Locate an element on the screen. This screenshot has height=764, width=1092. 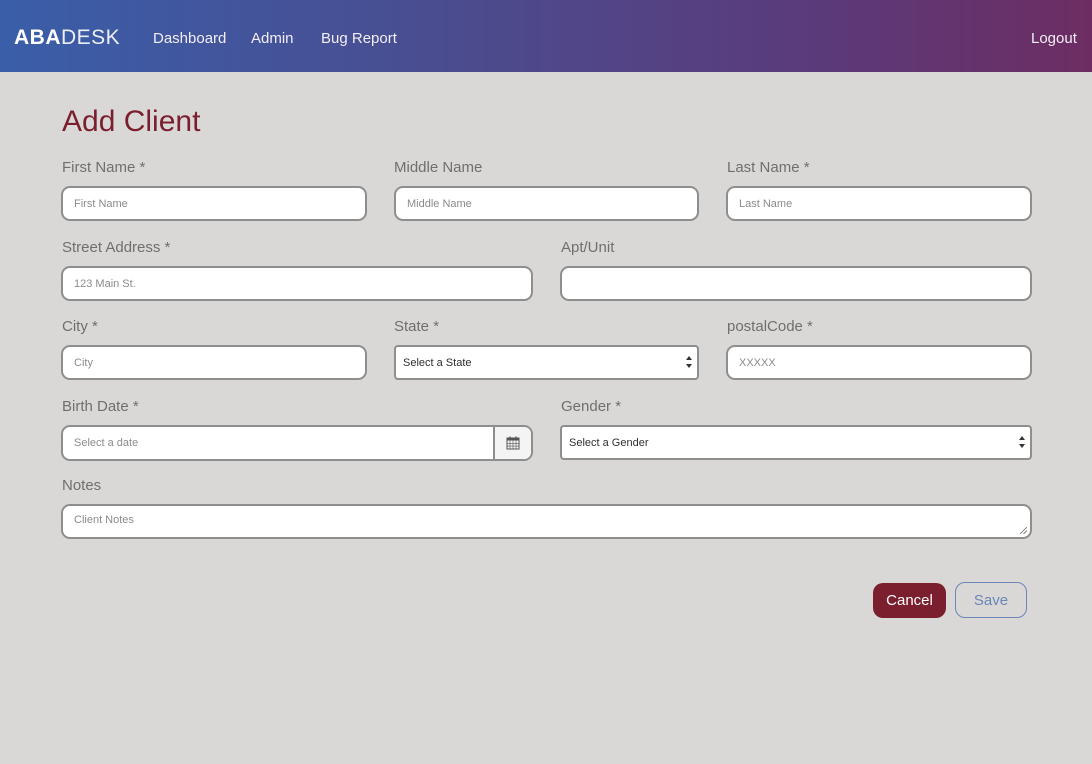
state-select-value: Select a State is located at coordinates (437, 362).